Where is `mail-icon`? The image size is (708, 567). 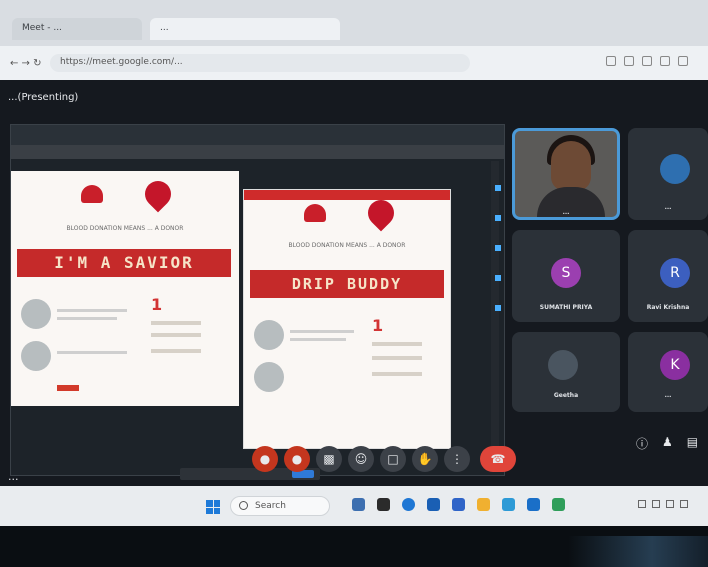 mail-icon is located at coordinates (458, 504).